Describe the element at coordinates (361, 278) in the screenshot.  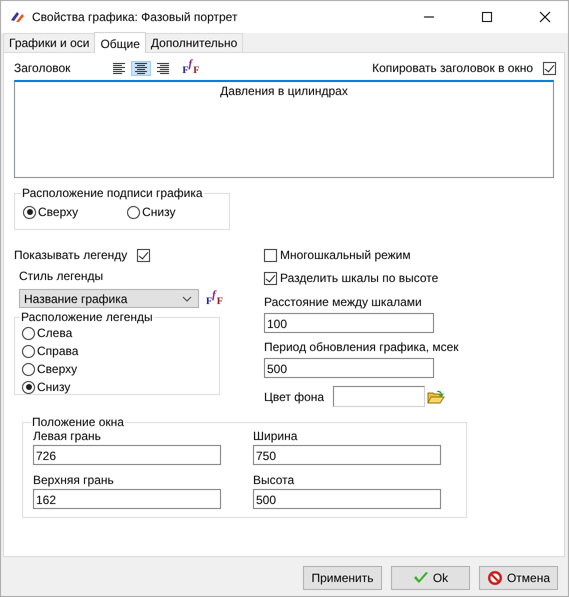
I see `checkbox-option: Разделить шкалы по высоте` at that location.